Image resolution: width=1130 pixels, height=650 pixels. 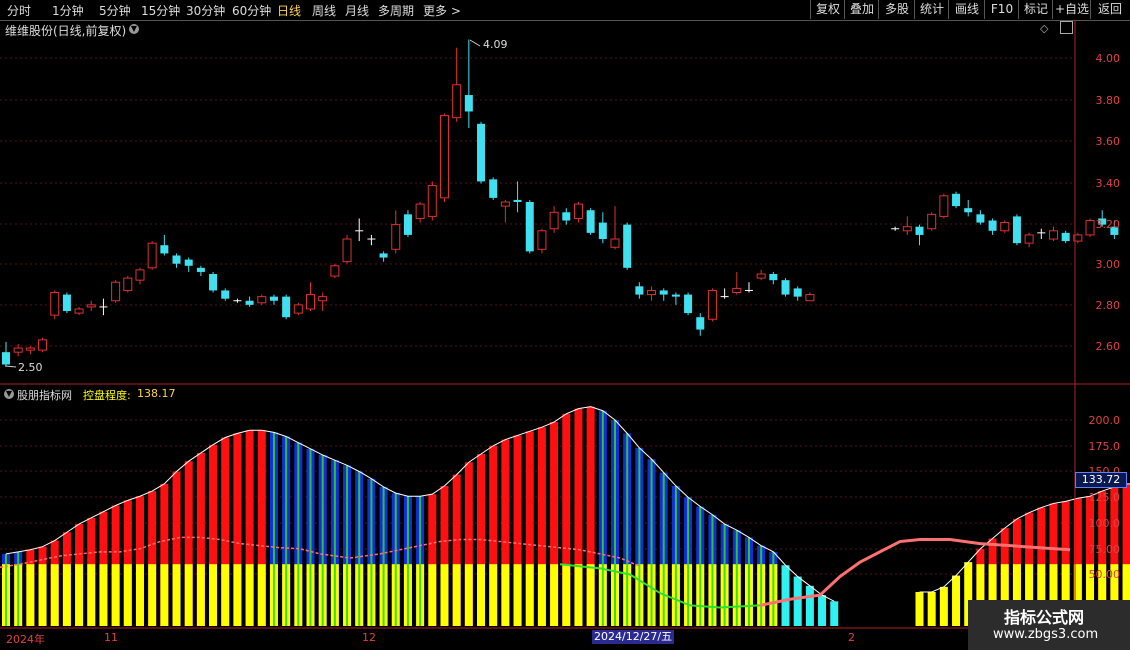 What do you see at coordinates (107, 395) in the screenshot?
I see `indicator-label: 控盘程度:` at bounding box center [107, 395].